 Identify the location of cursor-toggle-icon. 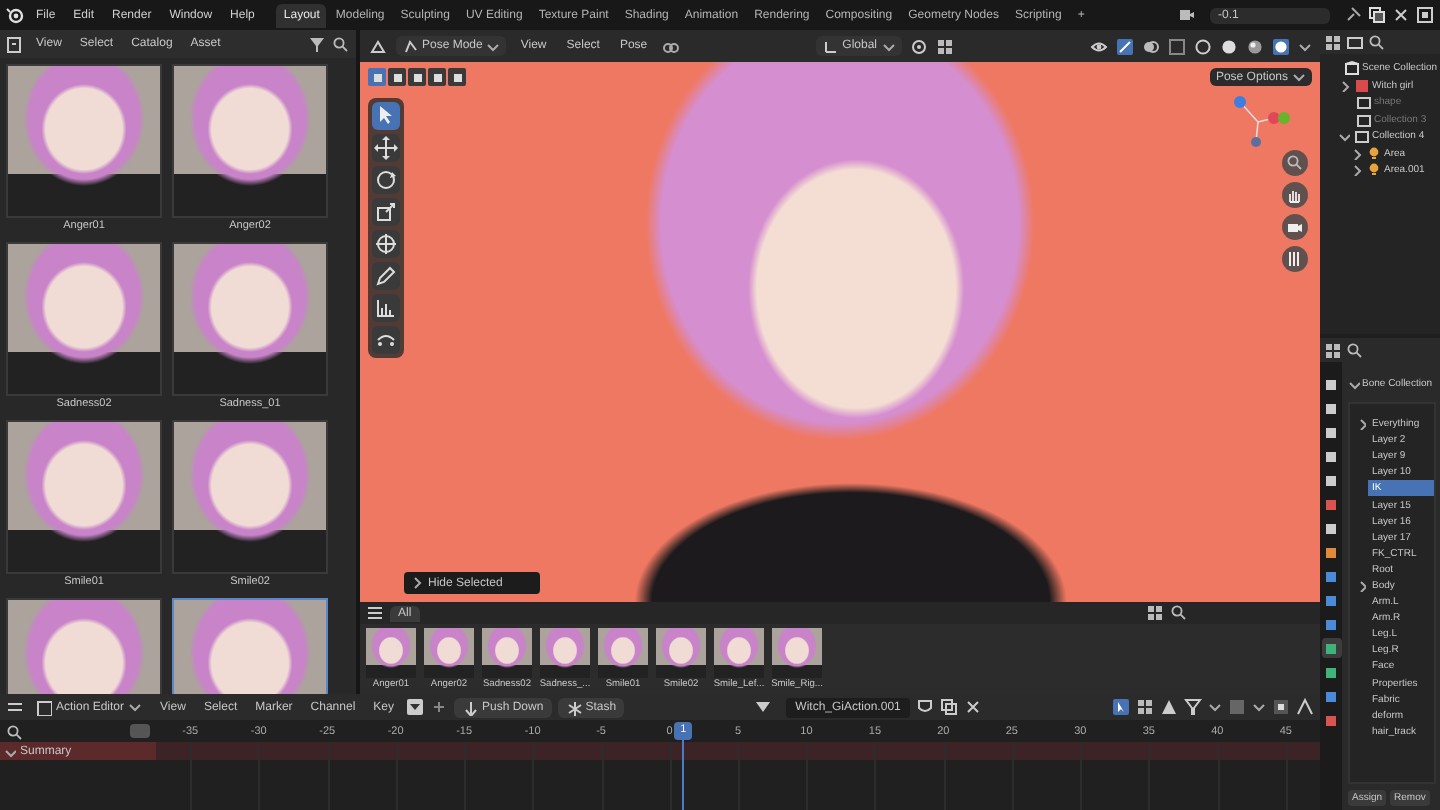
(1121, 707).